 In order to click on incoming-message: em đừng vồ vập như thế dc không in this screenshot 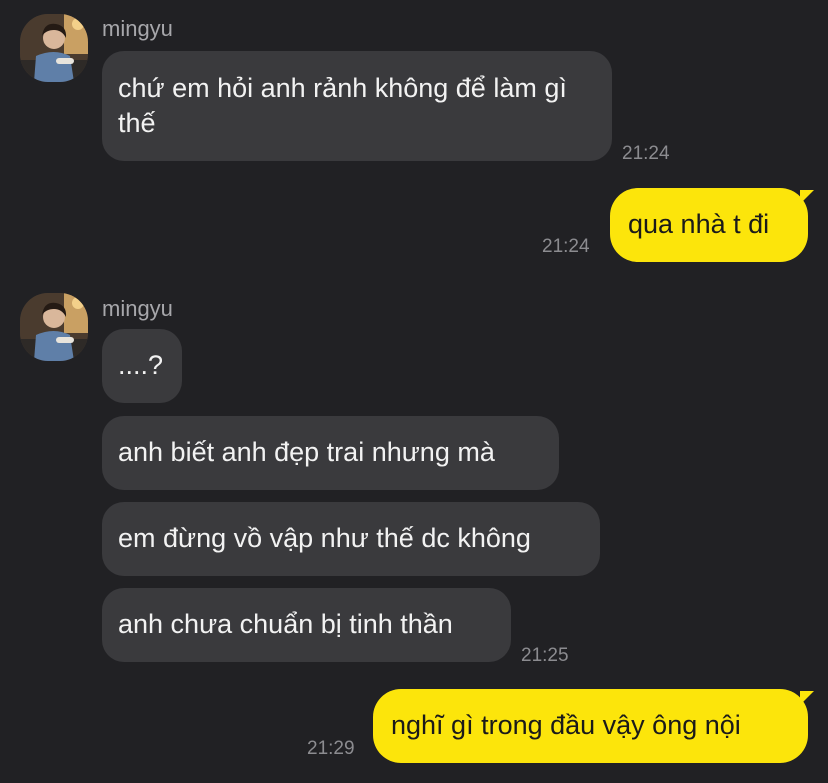, I will do `click(351, 539)`.